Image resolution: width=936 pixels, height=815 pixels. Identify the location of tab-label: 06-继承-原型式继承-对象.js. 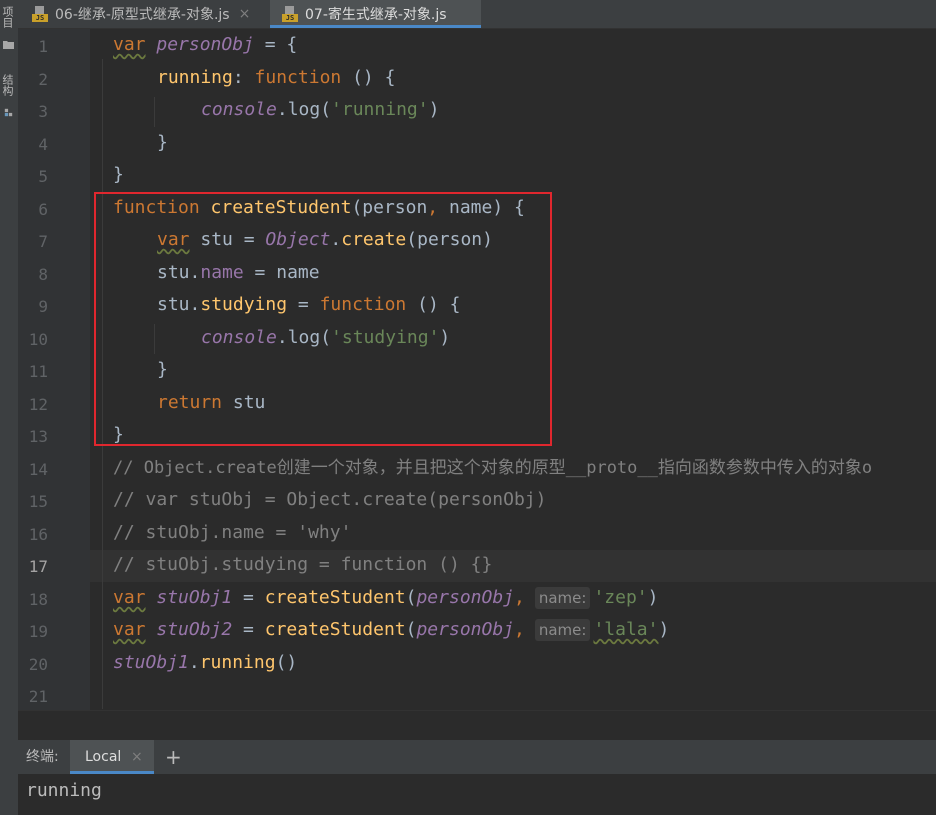
(142, 15).